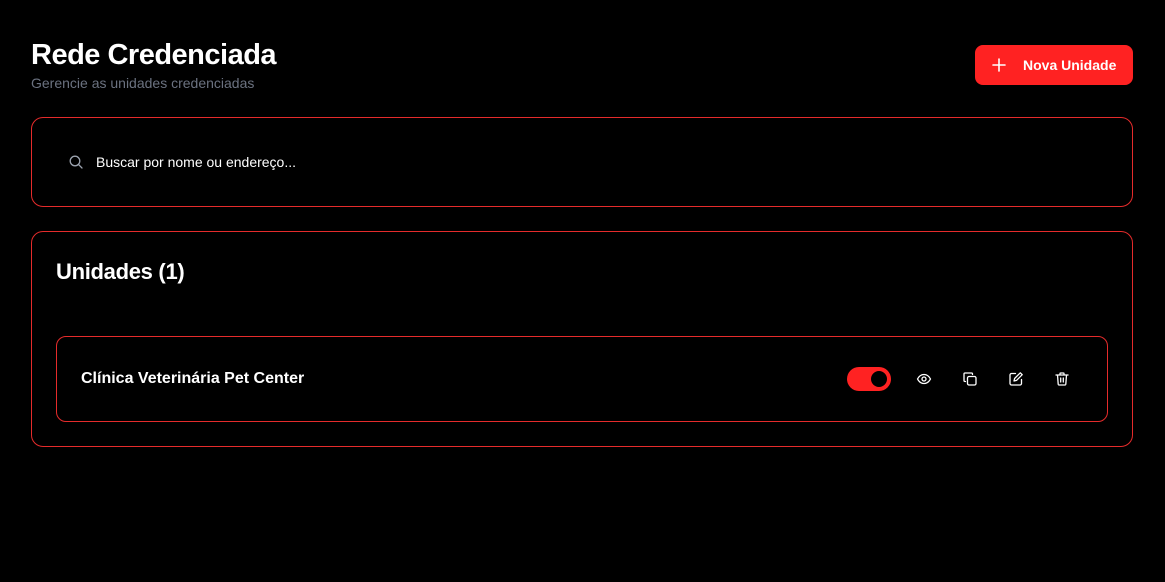  Describe the element at coordinates (120, 271) in the screenshot. I see `units-title: Unidades (1)` at that location.